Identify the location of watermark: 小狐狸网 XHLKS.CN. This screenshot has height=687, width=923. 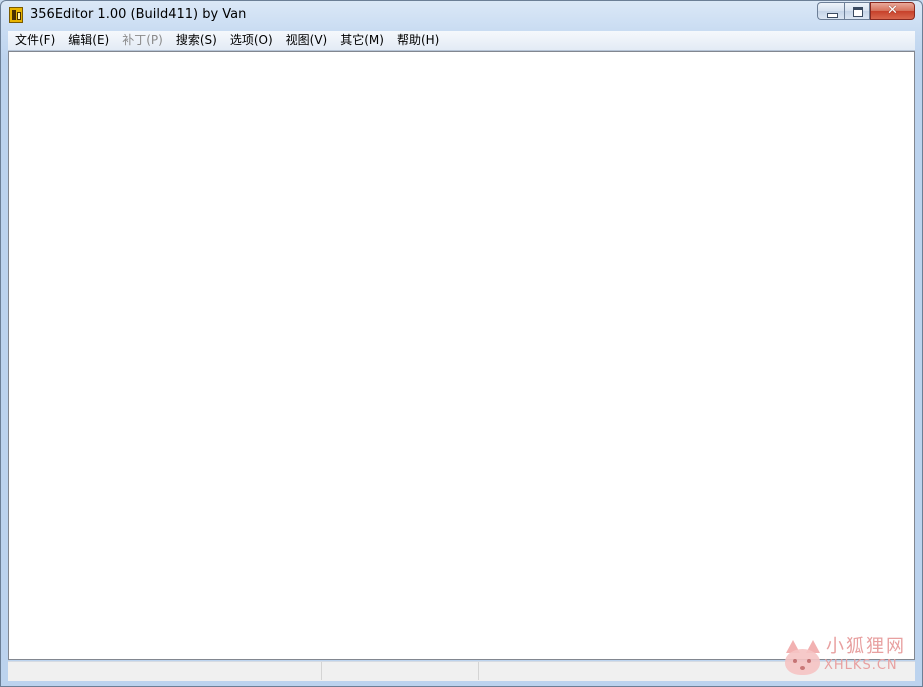
(849, 658).